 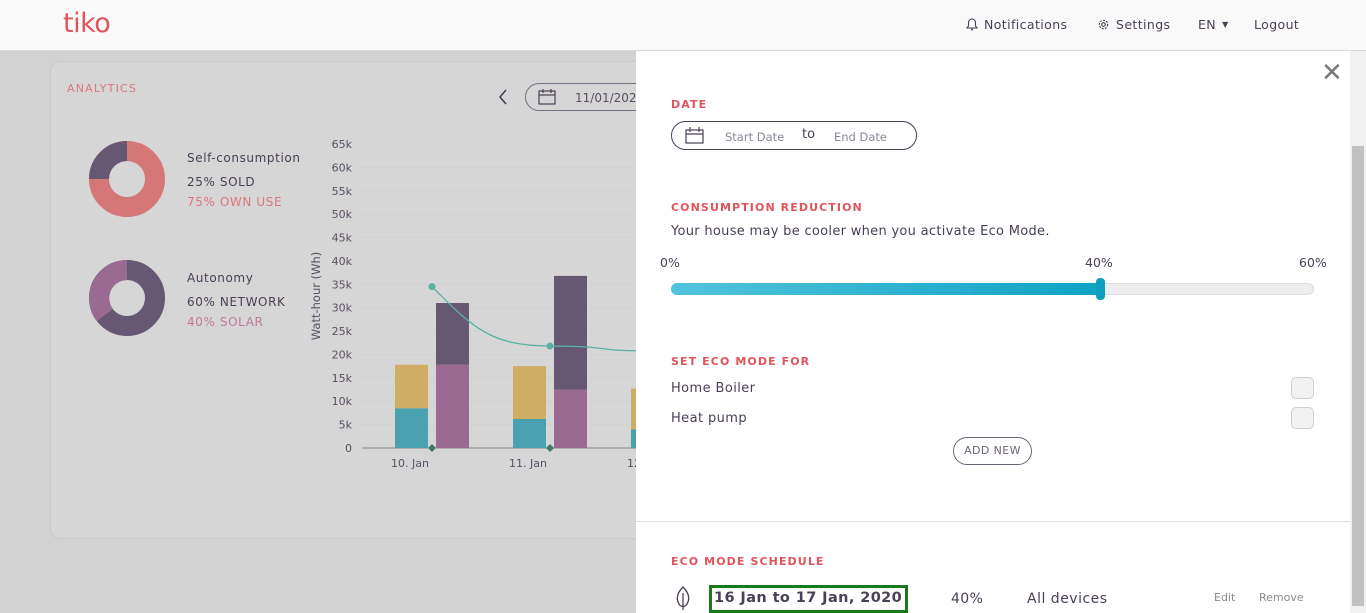 I want to click on reduction-slider-handle, so click(x=1100, y=289).